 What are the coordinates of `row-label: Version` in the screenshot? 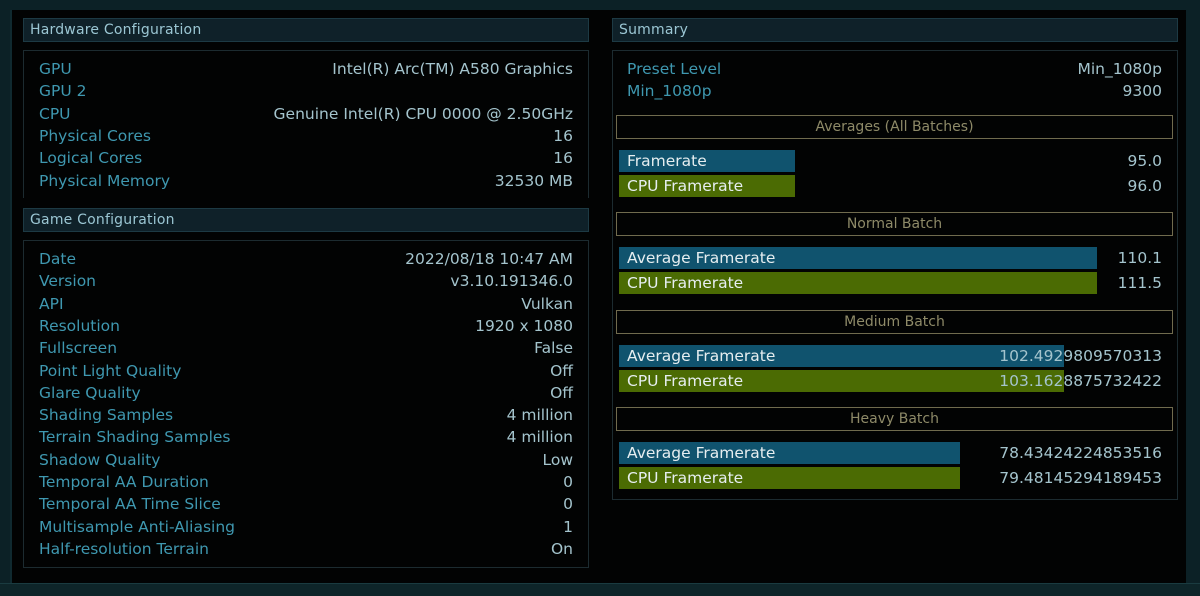 It's located at (67, 281).